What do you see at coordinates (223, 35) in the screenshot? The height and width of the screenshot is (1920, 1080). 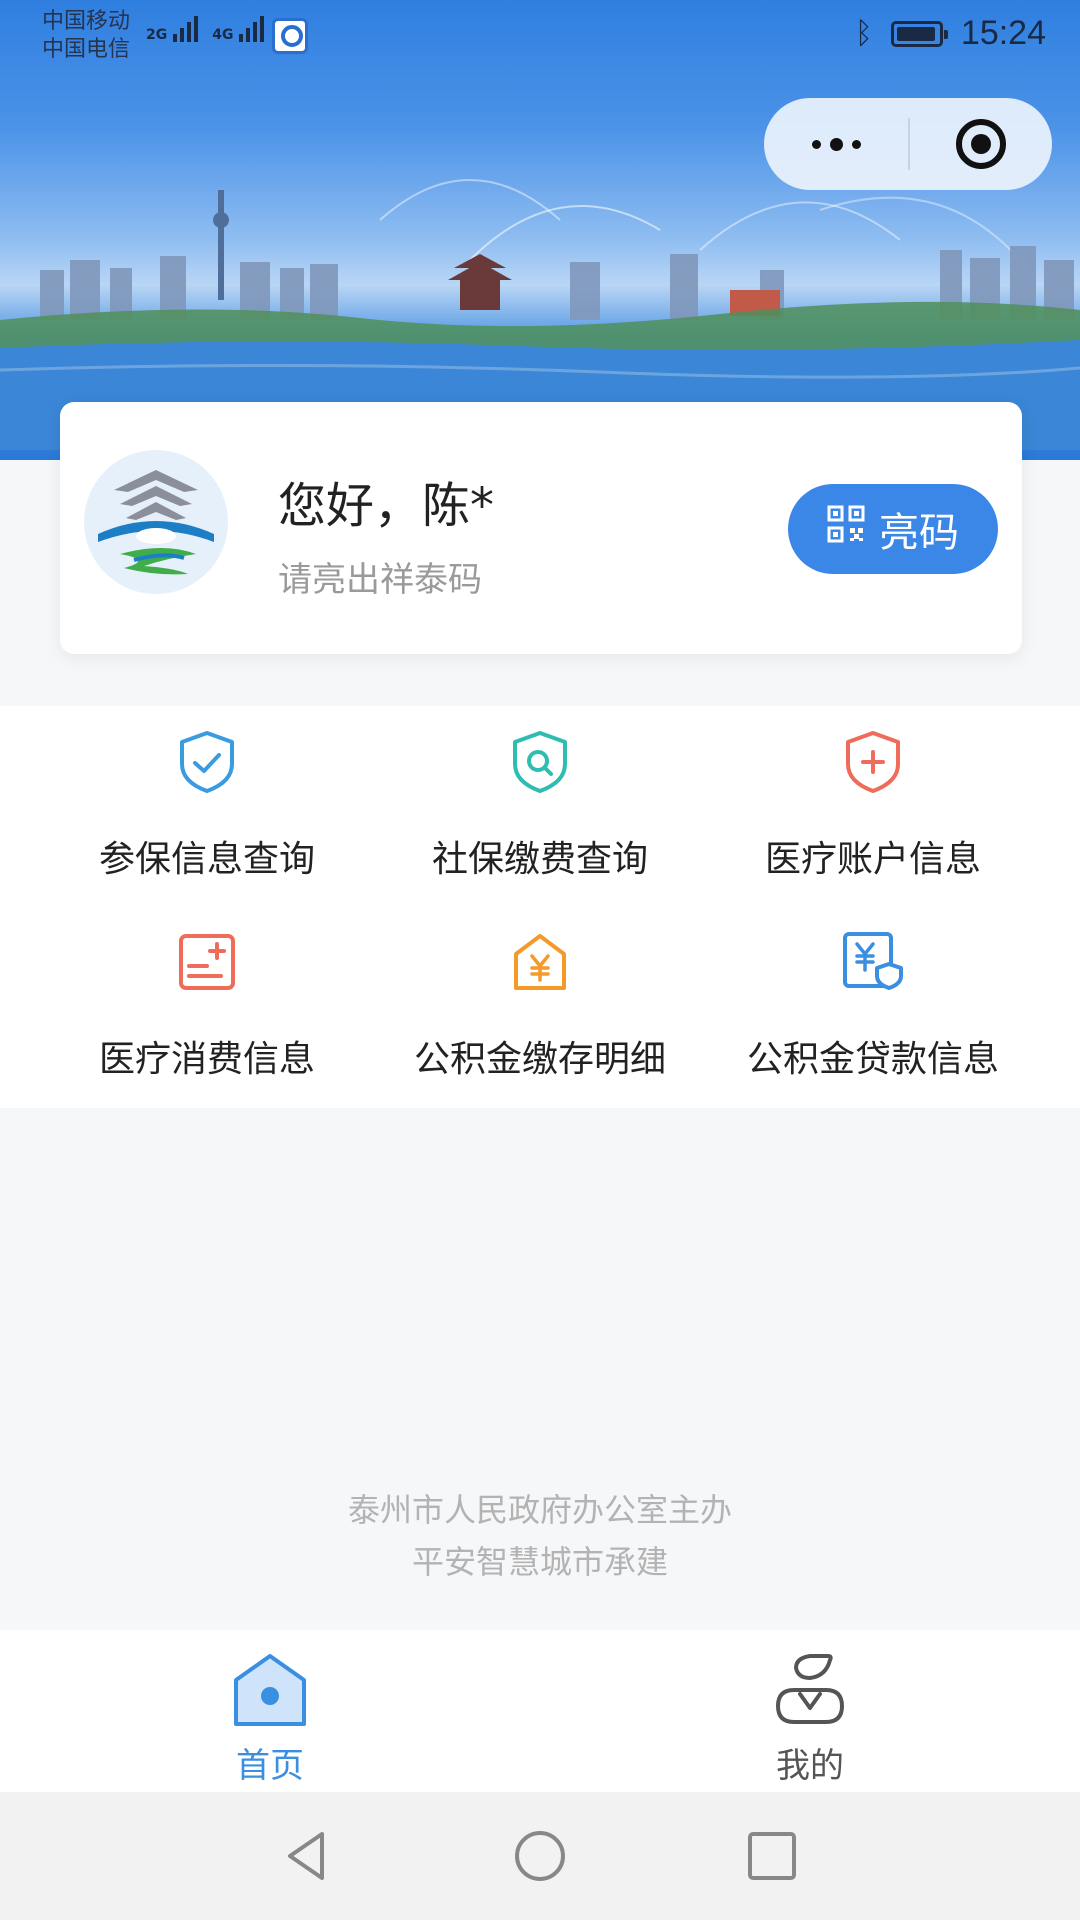 I see `net-type-2: 4G` at bounding box center [223, 35].